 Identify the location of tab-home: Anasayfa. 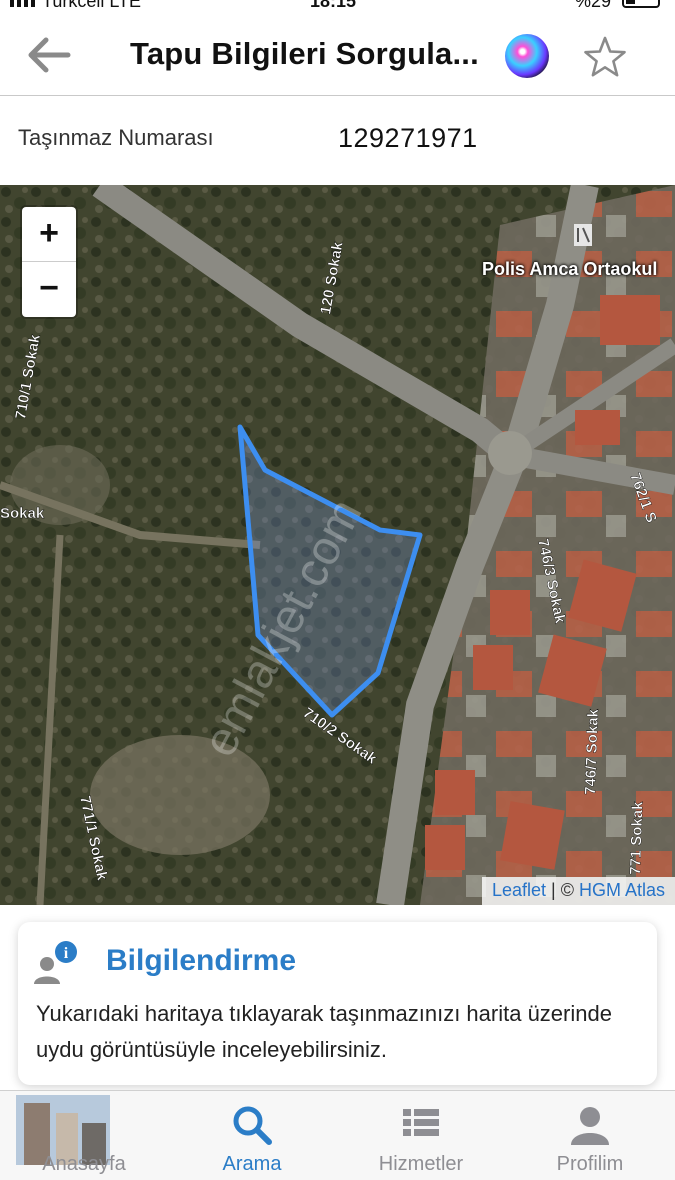
(84, 1135).